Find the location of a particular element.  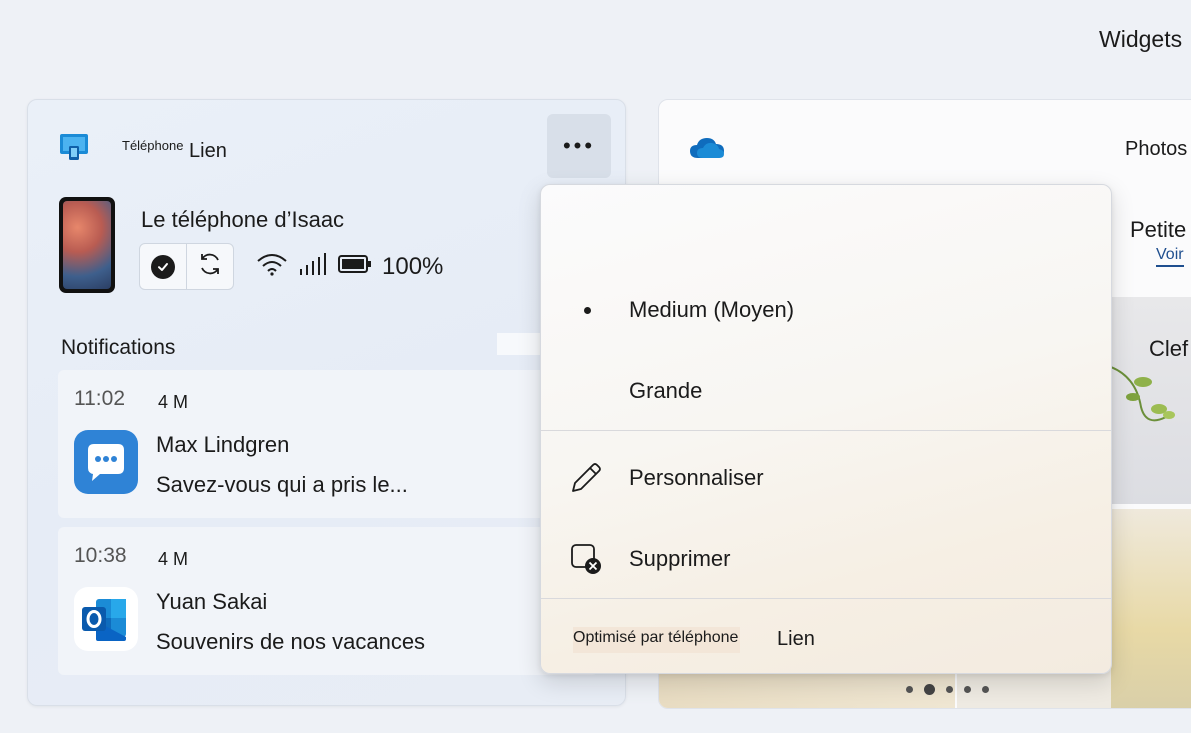

notification-time: 11:02 is located at coordinates (99, 398).